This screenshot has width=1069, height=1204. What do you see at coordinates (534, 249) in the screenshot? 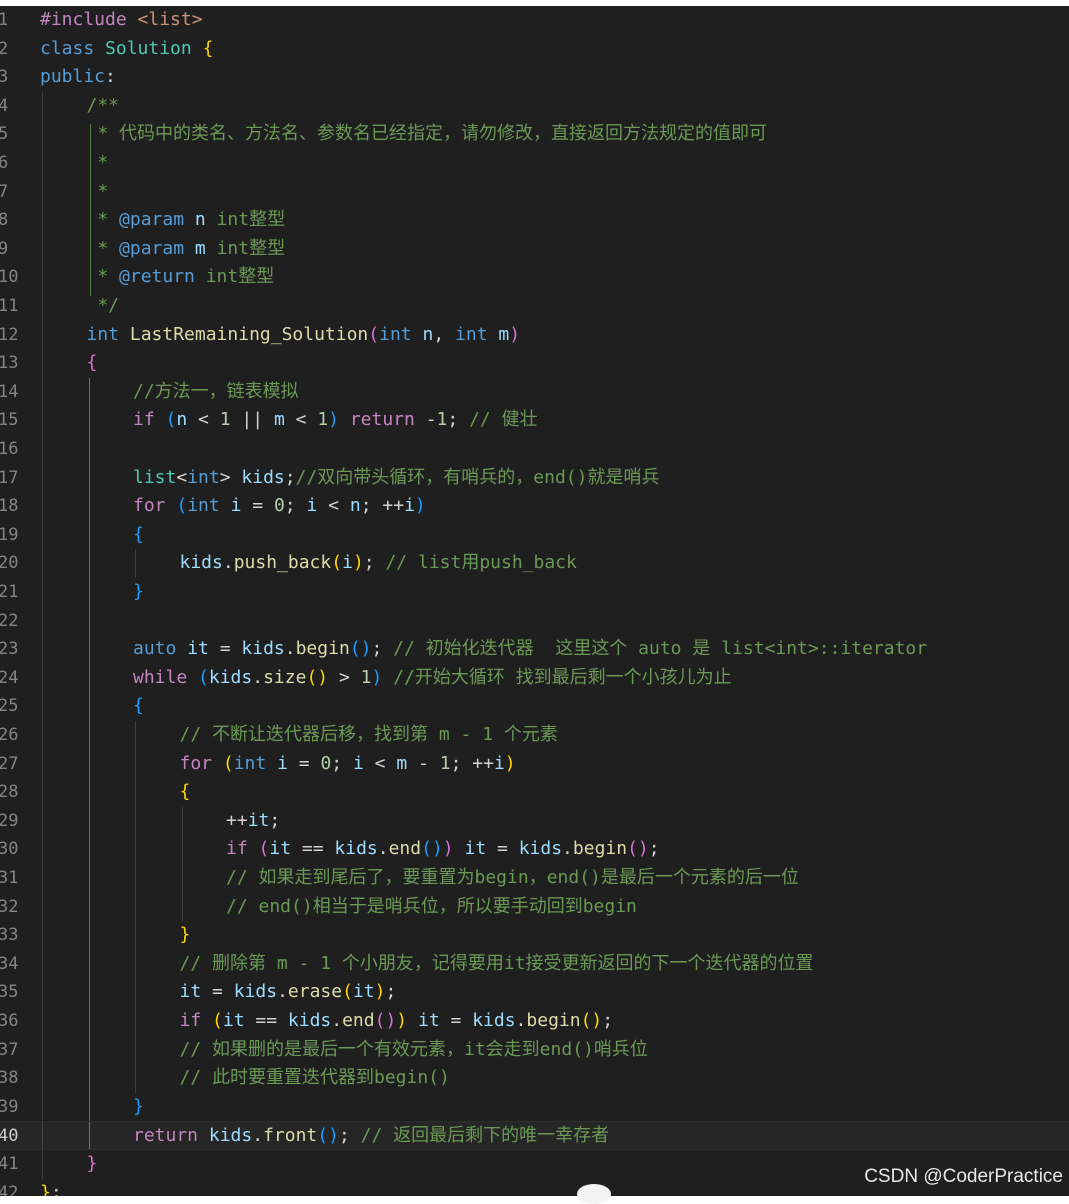
I see `code-line: 9 * @param m int整型` at bounding box center [534, 249].